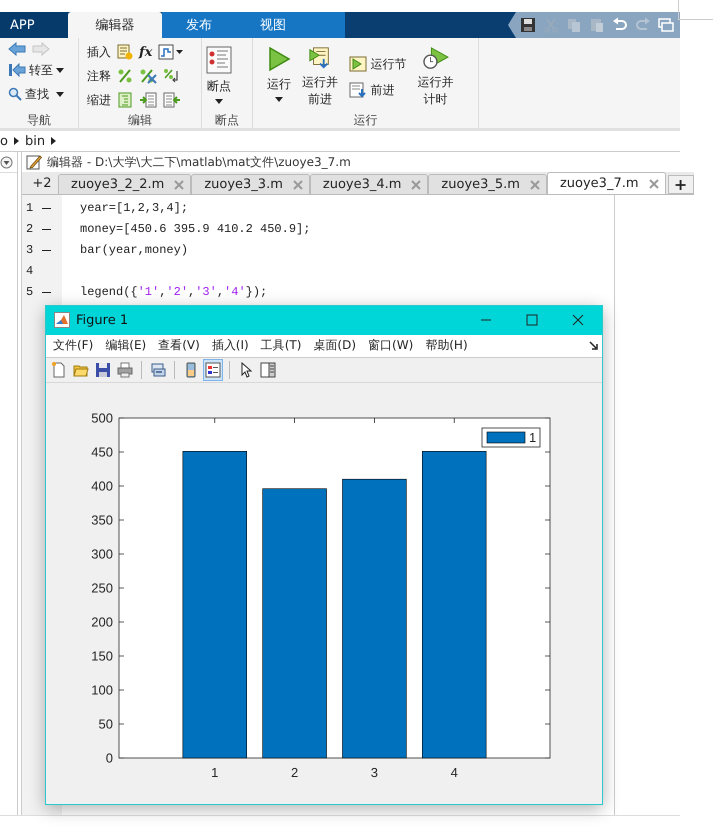 This screenshot has height=836, width=725. What do you see at coordinates (227, 120) in the screenshot?
I see `group-label: 断点` at bounding box center [227, 120].